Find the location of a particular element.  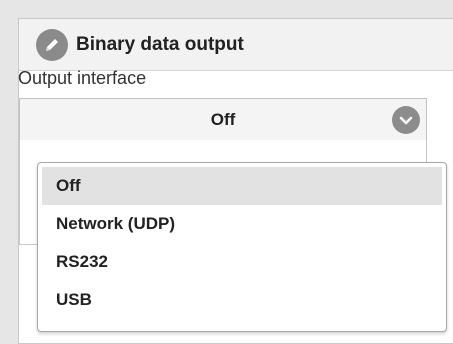

output-interface-label: Output interface is located at coordinates (82, 78).